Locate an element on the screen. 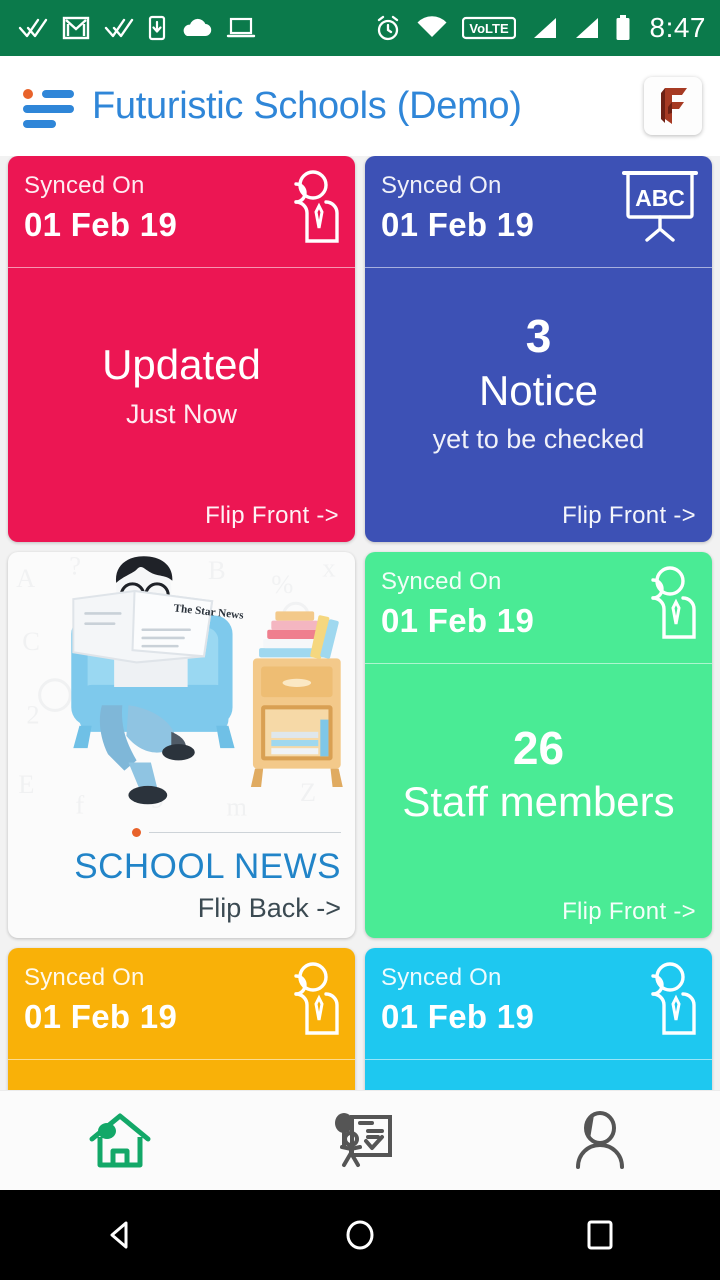 The image size is (720, 1280). nav-item-teacher is located at coordinates (360, 1140).